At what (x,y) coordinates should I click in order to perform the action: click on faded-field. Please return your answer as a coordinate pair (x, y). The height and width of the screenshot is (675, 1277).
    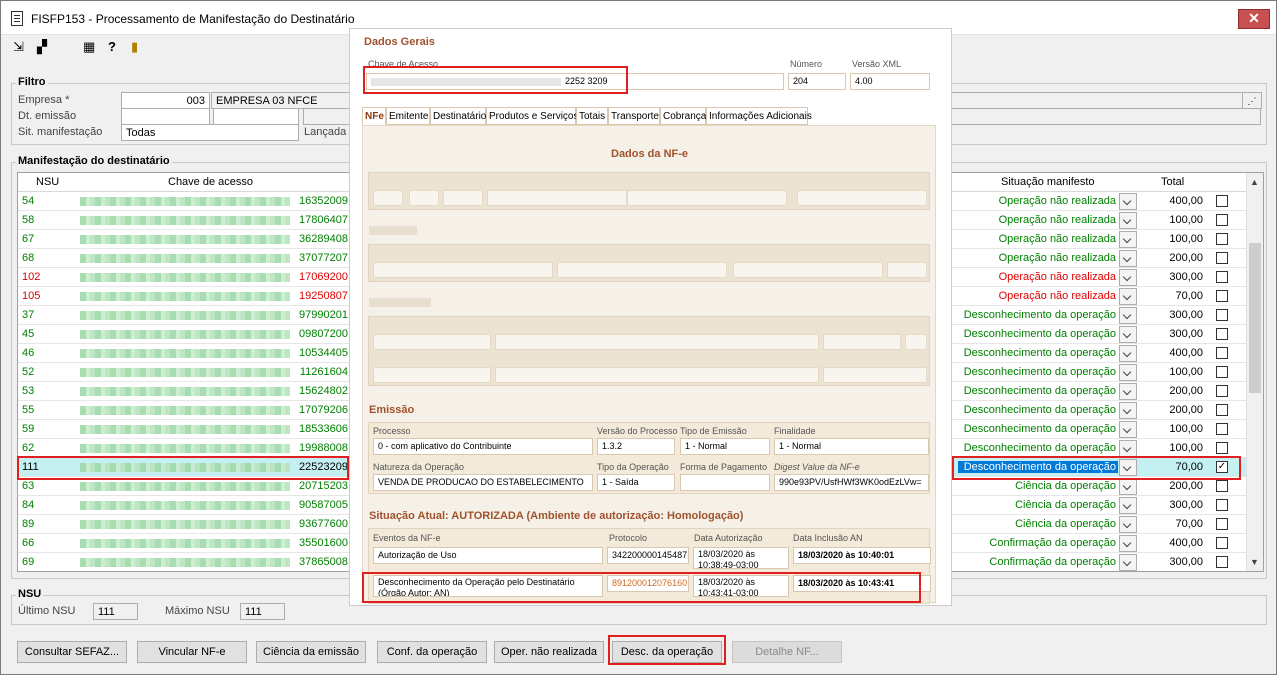
    Looking at the image, I should click on (862, 342).